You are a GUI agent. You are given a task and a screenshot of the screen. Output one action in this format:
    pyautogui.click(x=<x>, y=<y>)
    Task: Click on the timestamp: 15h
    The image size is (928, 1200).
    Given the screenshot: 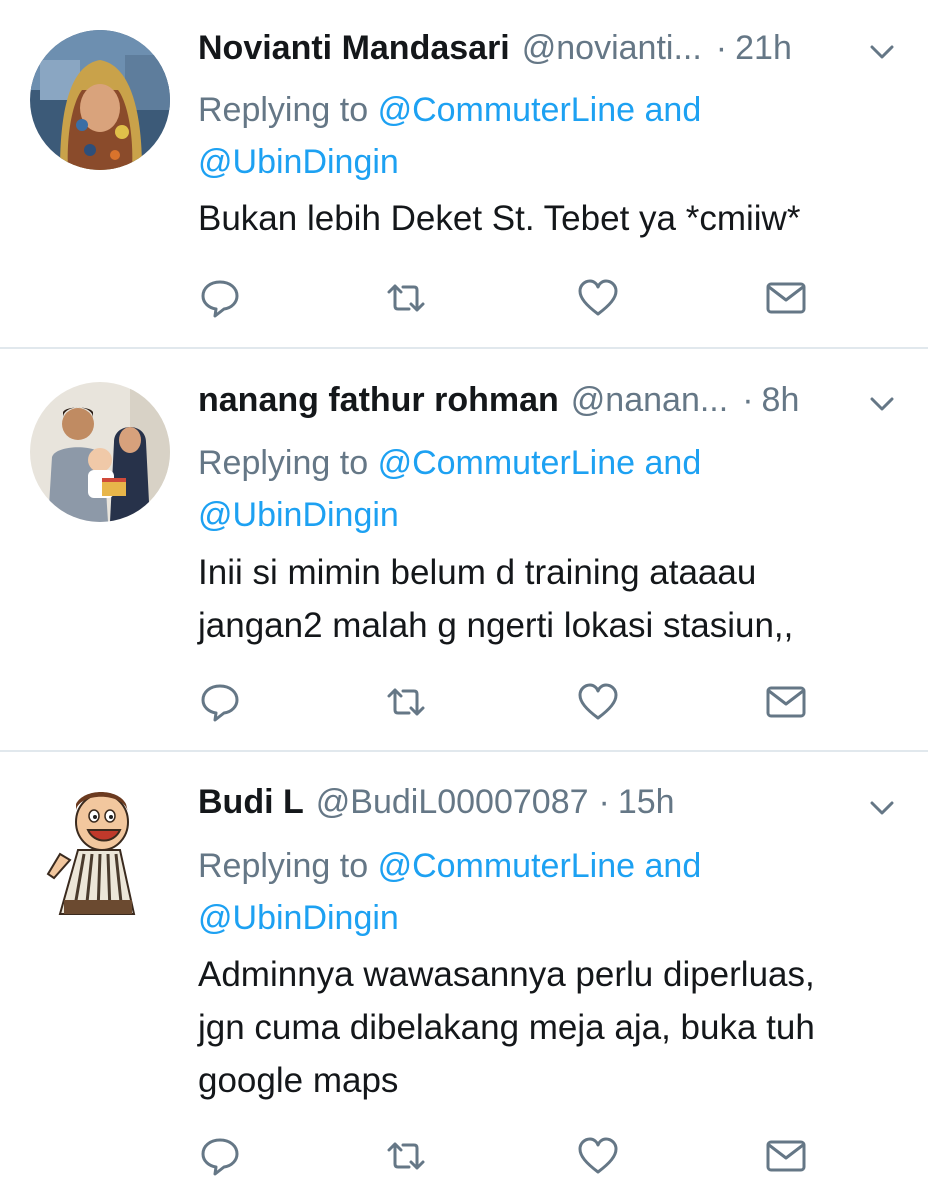 What is the action you would take?
    pyautogui.click(x=646, y=802)
    